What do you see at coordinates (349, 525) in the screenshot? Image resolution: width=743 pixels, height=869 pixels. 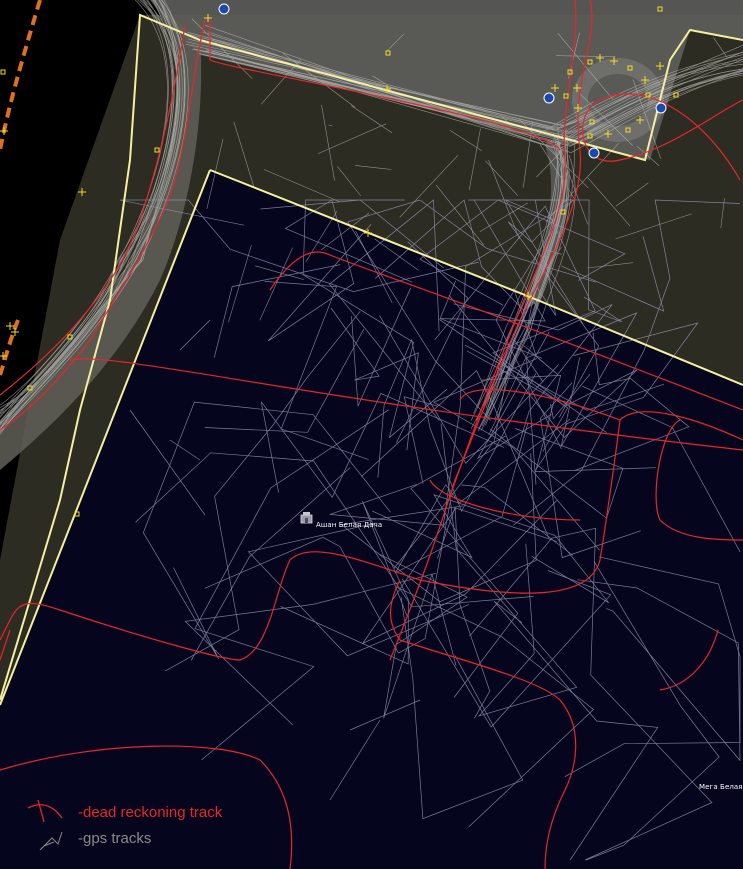 I see `store-label: Ашан Белая Дача` at bounding box center [349, 525].